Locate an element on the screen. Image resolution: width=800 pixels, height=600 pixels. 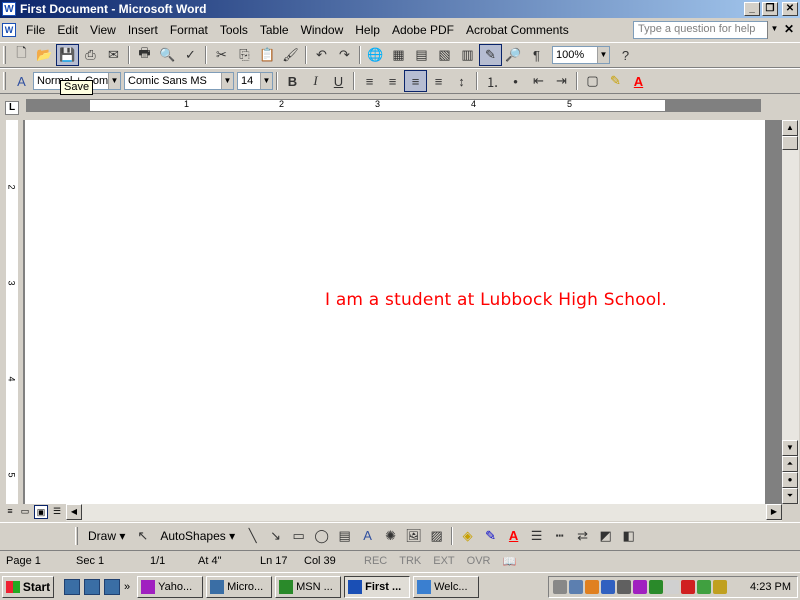
dash-style-icon: ┅ is located at coordinates (559, 536).